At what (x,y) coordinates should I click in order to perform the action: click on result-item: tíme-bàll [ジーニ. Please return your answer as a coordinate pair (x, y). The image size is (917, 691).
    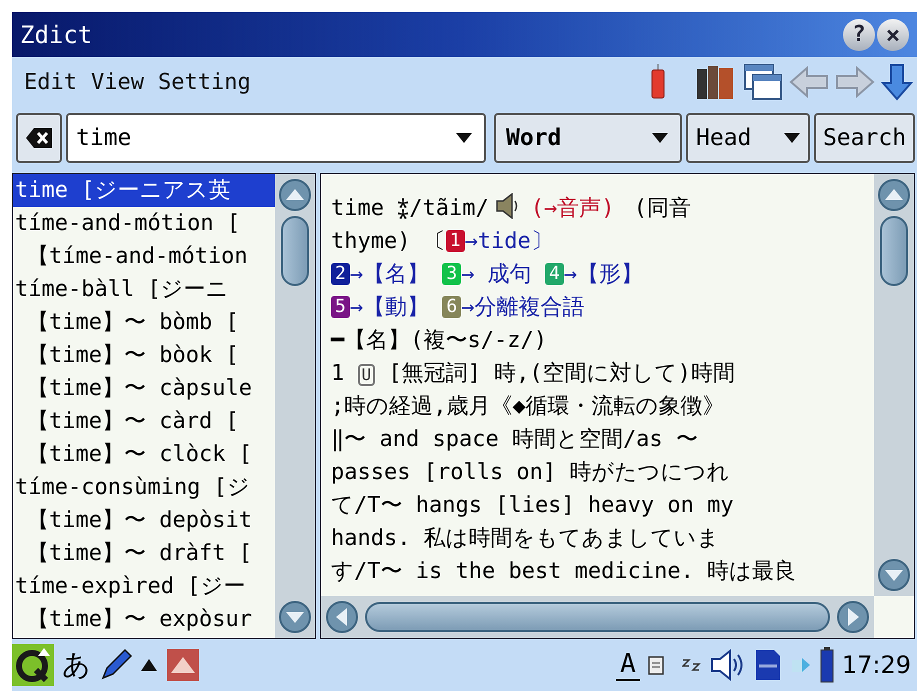
    Looking at the image, I should click on (144, 289).